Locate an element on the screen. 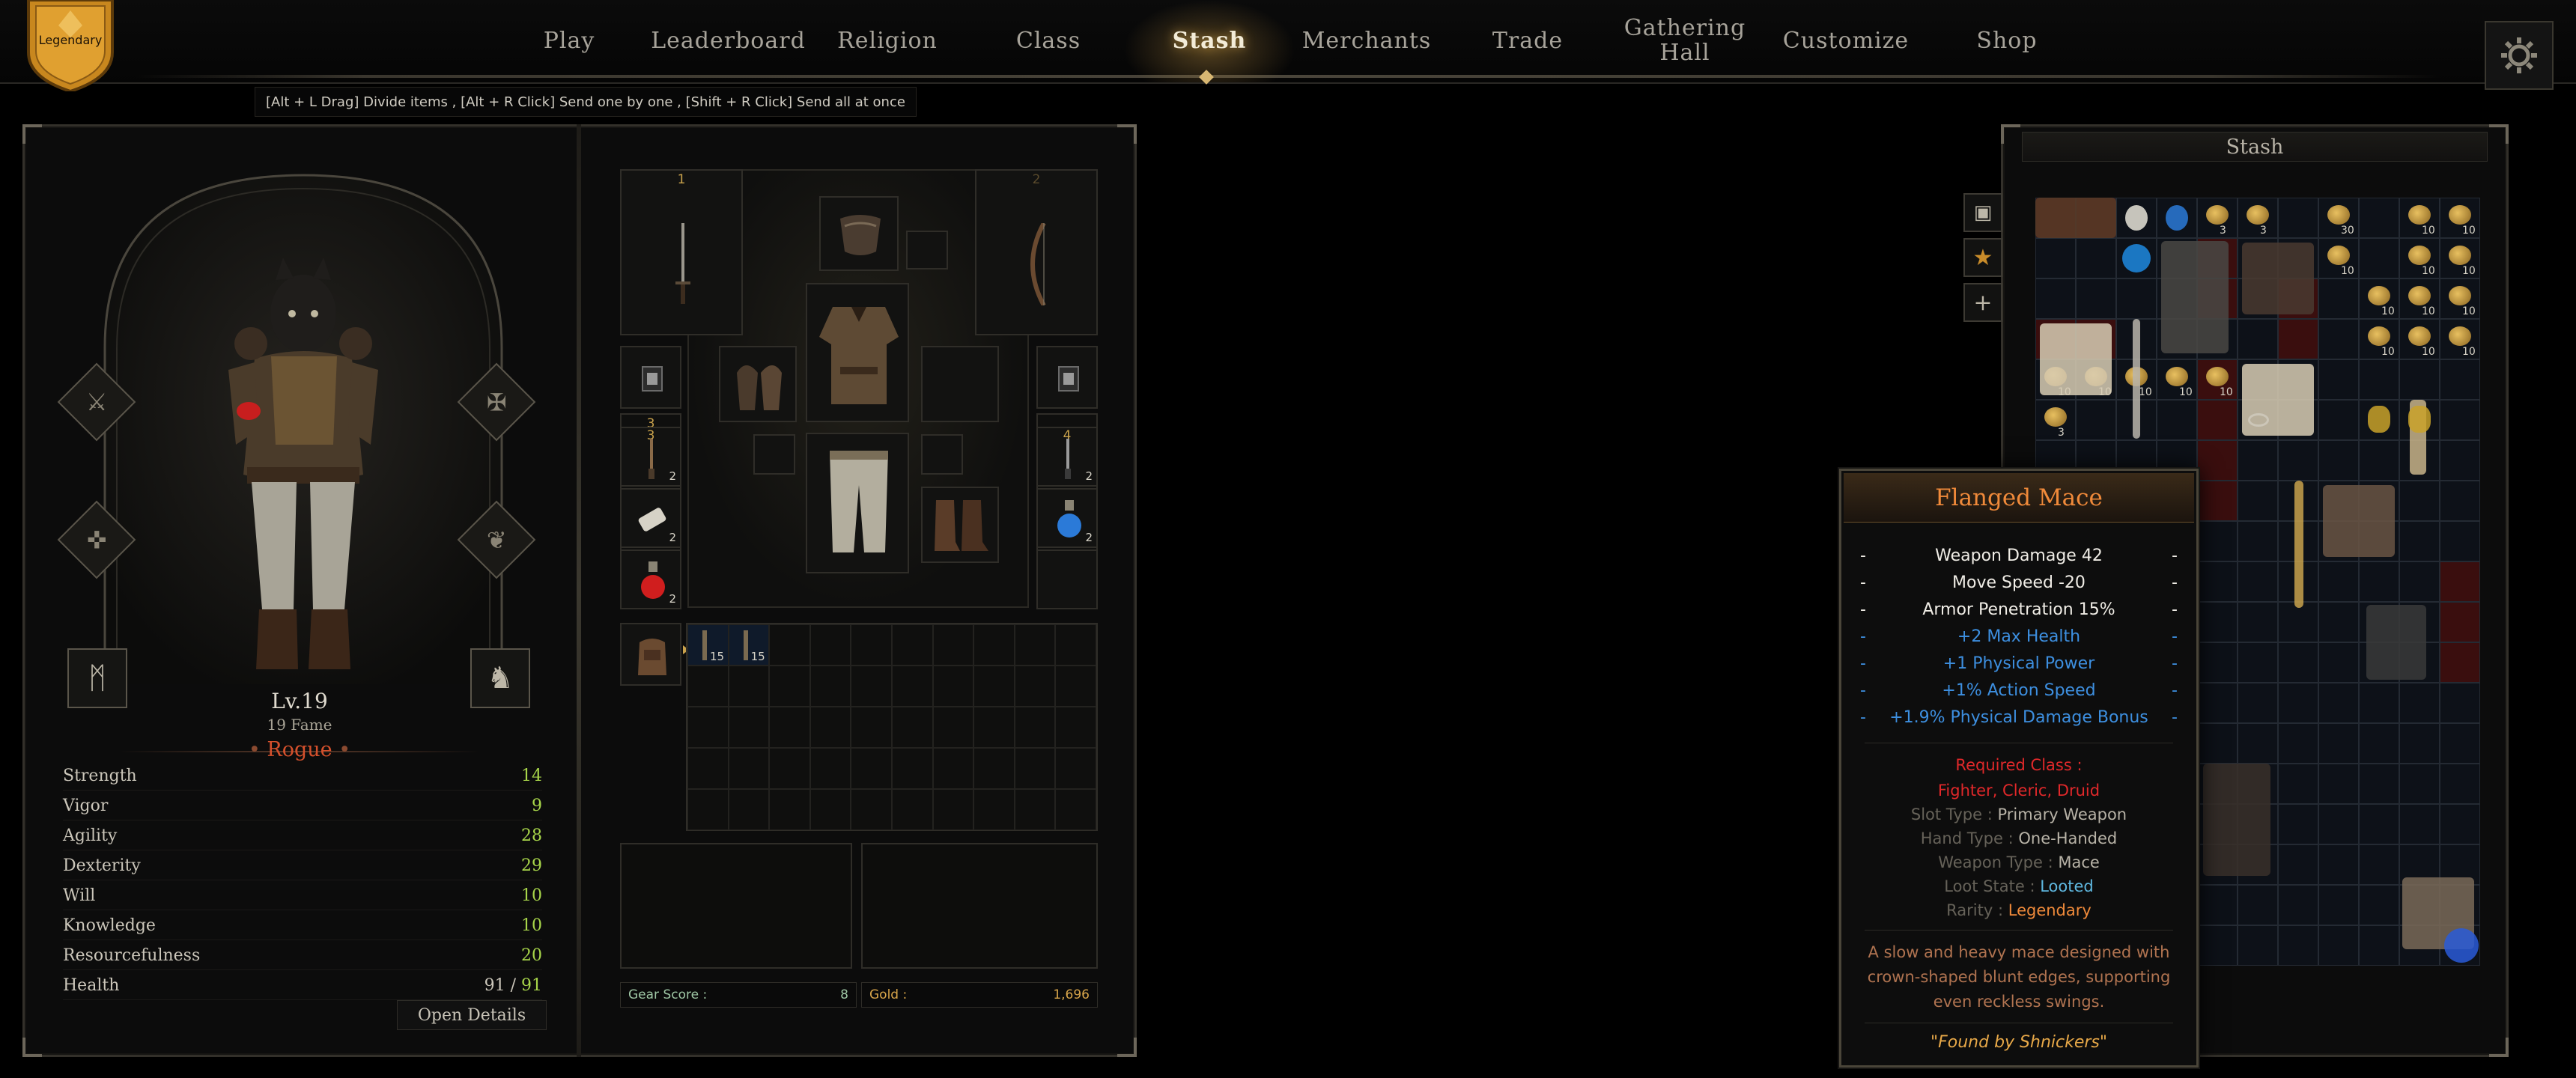  skill-slot-2: ♞ is located at coordinates (500, 678).